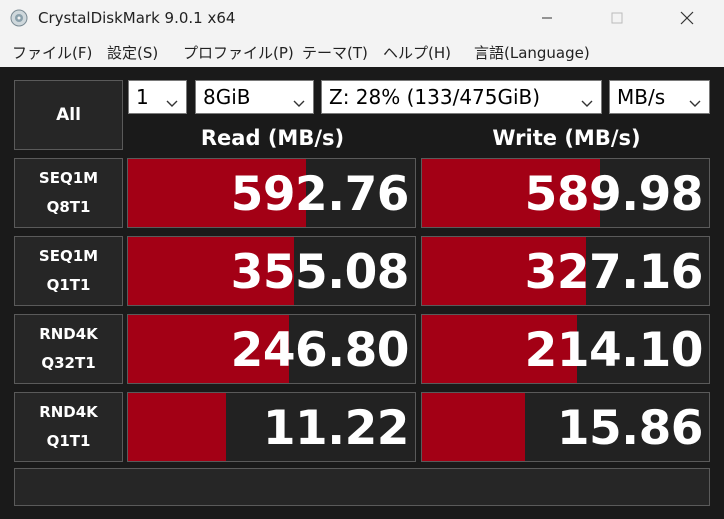 The image size is (724, 519). I want to click on test-seq1m-q8t1-button: SEQ1M Q8T1, so click(68, 193).